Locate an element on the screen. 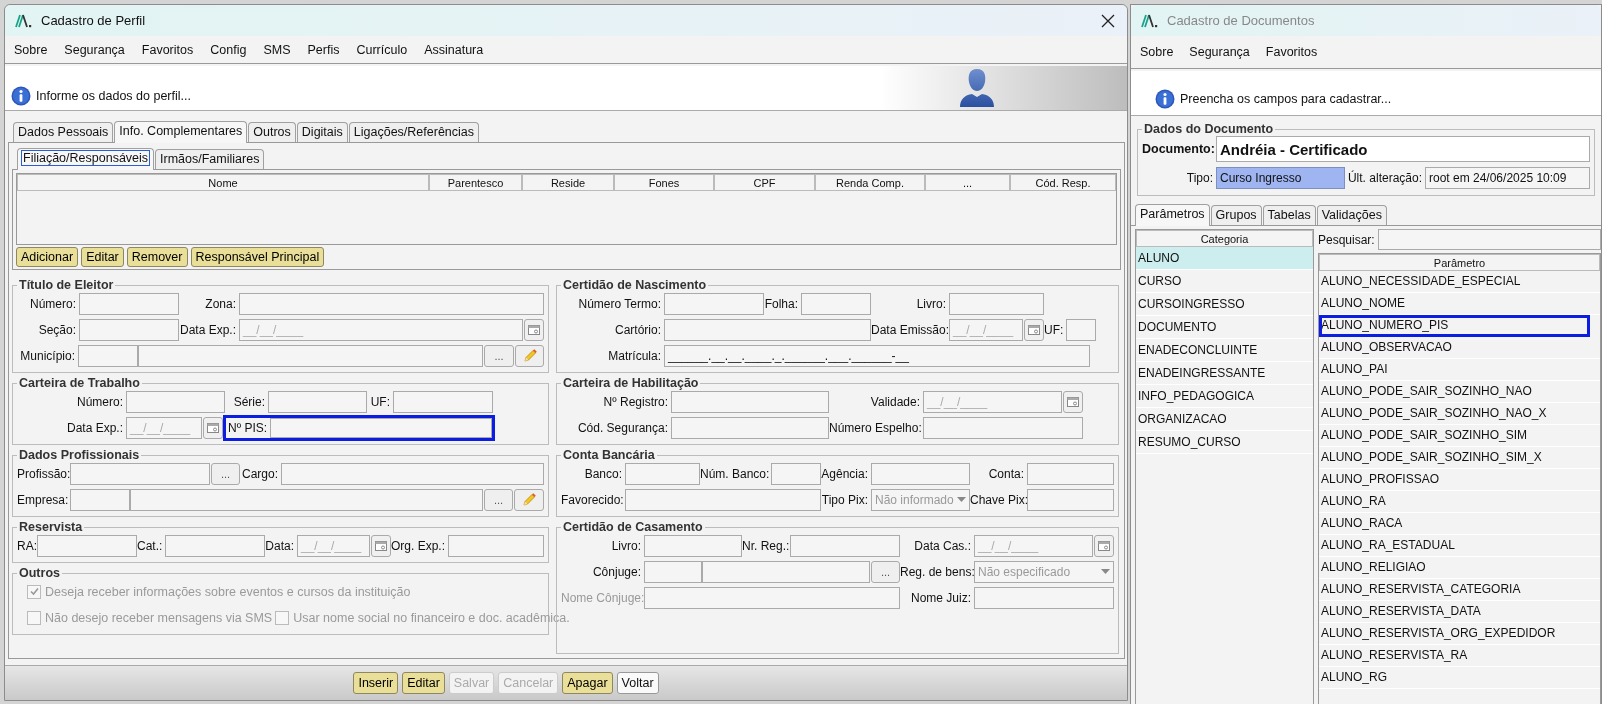  action-button: Remover is located at coordinates (157, 257).